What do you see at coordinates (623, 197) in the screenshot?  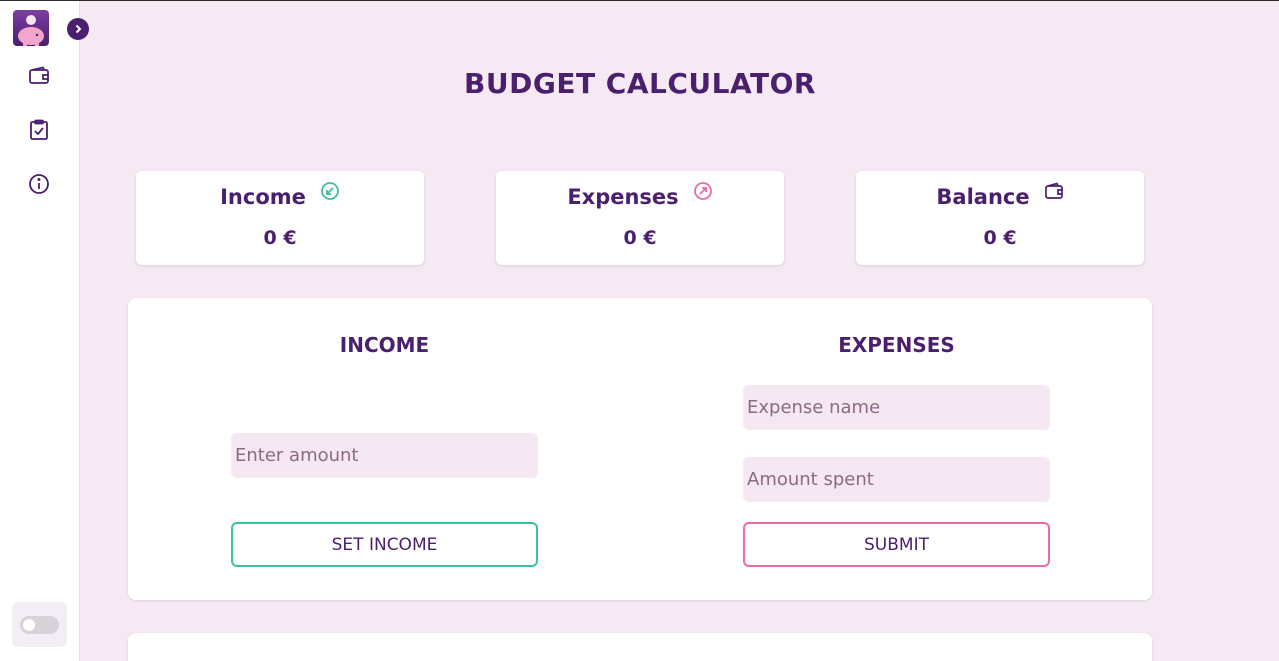 I see `expenses-card-label: Expenses` at bounding box center [623, 197].